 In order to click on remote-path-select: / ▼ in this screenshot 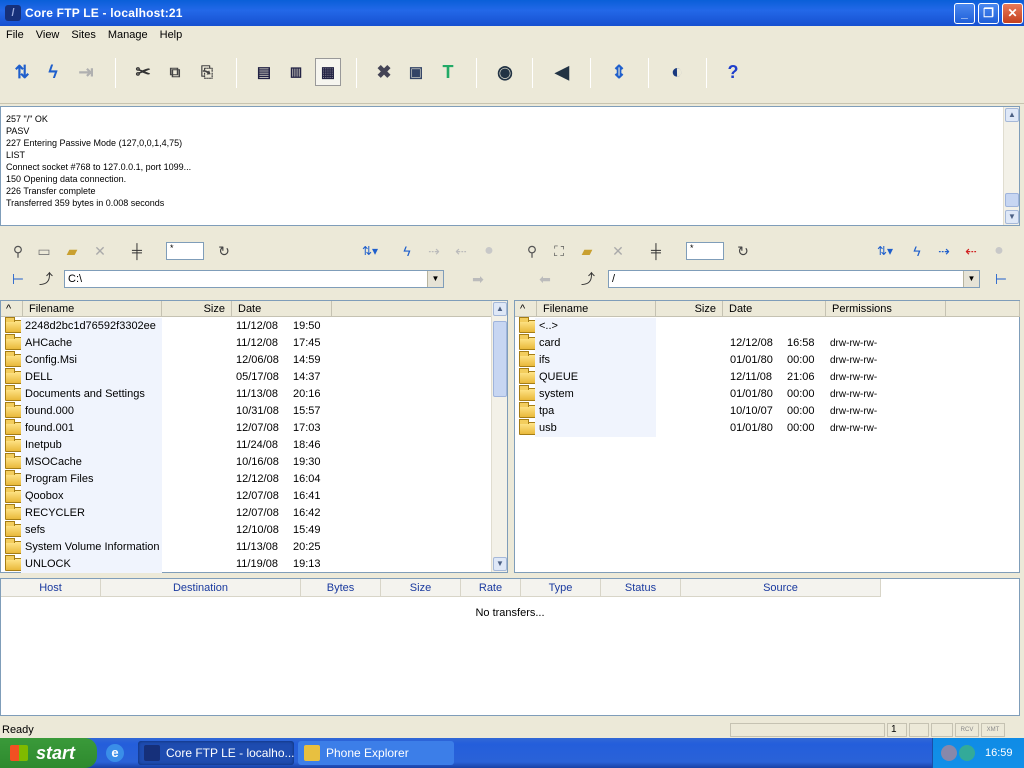, I will do `click(794, 279)`.